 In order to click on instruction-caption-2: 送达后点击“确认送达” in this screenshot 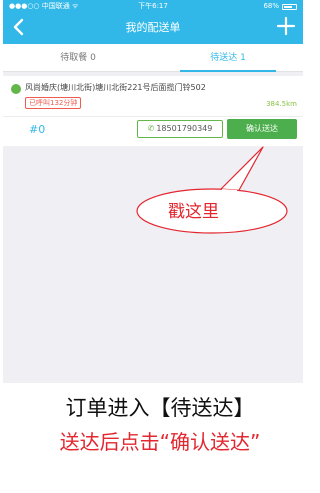, I will do `click(160, 442)`.